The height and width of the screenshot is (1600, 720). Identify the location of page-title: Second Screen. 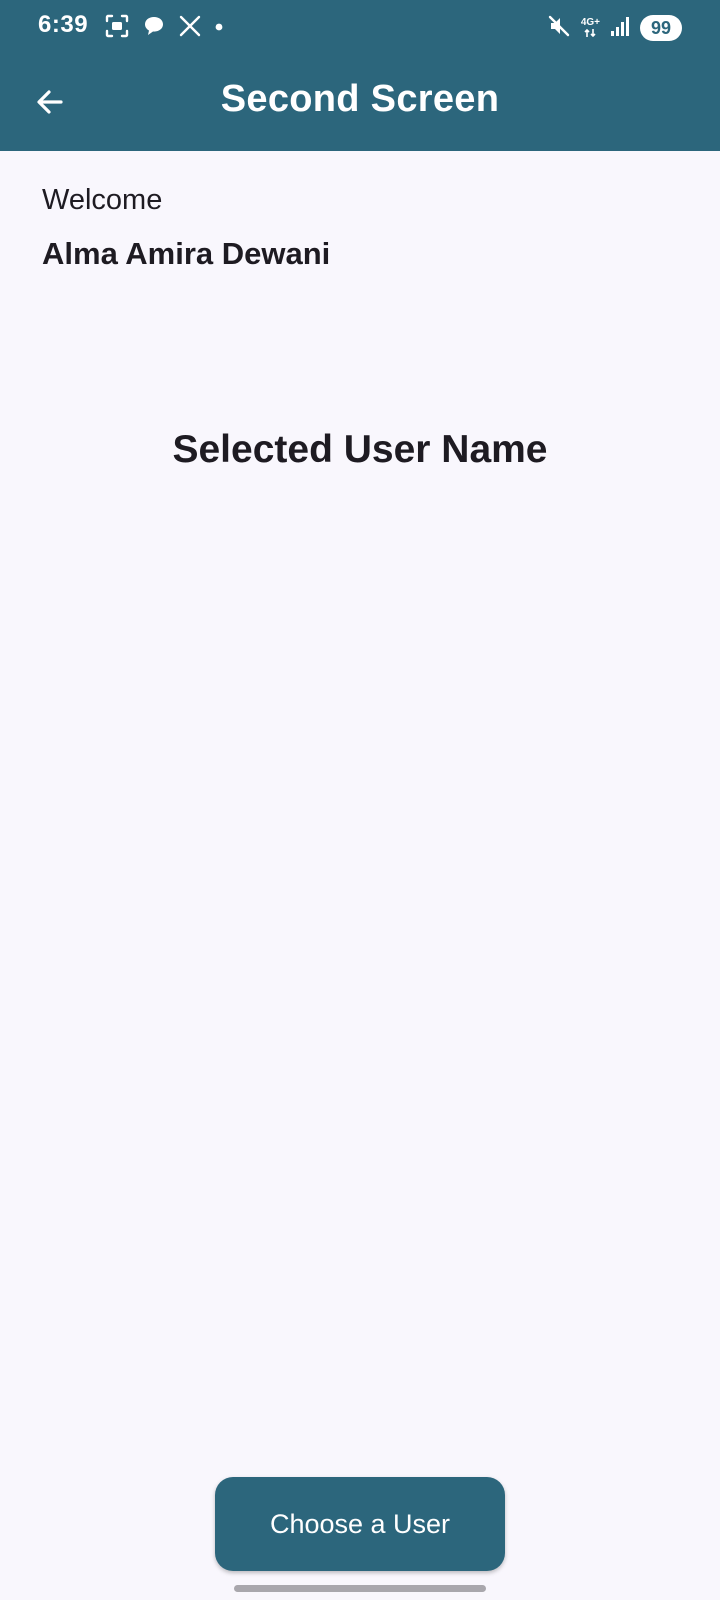
(360, 99).